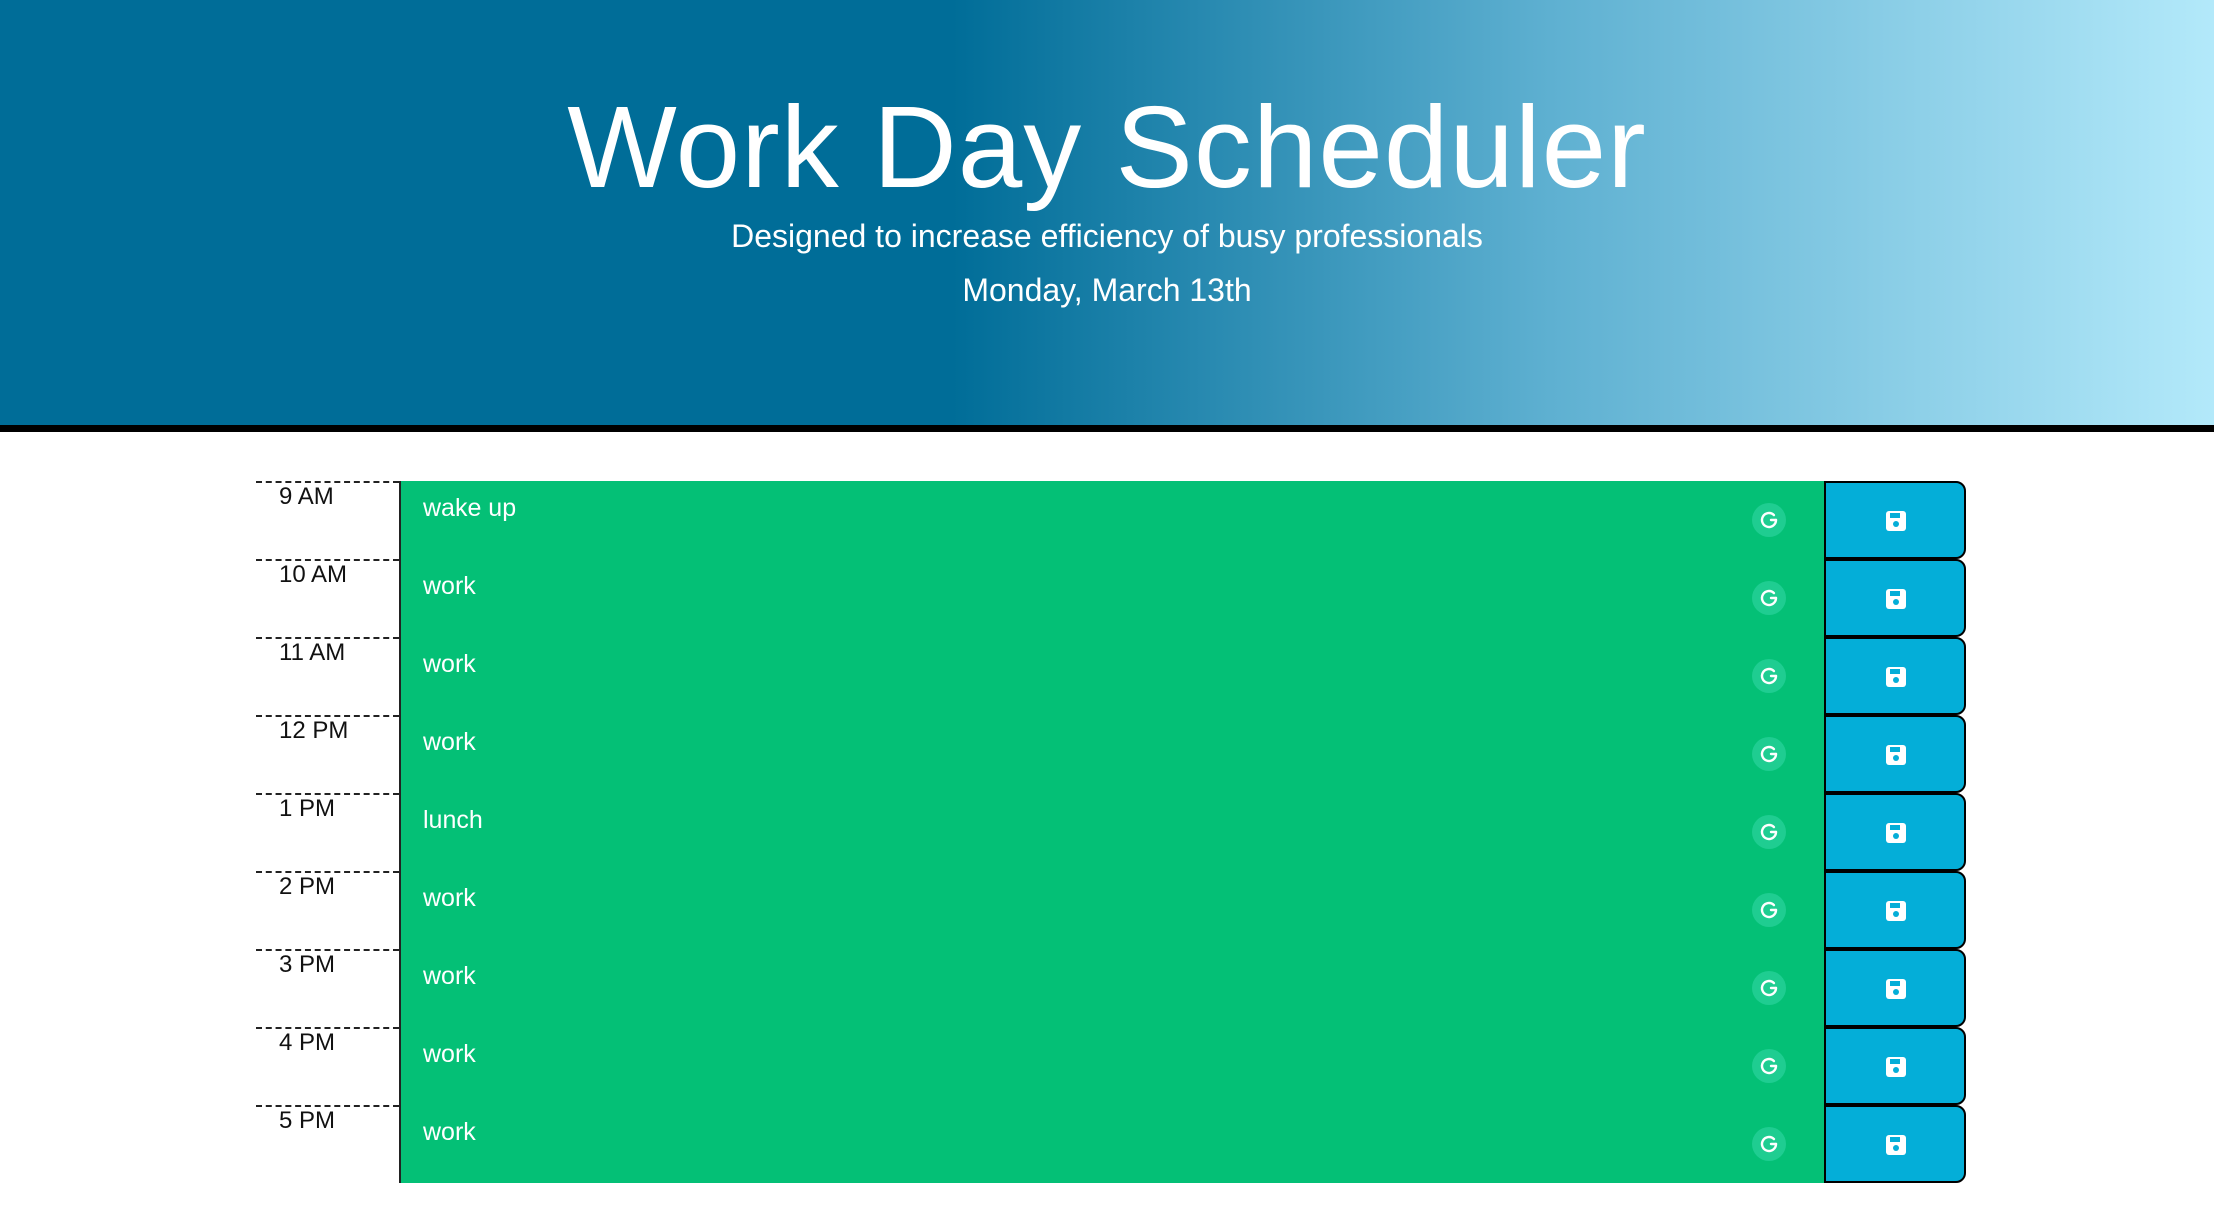 The image size is (2214, 1230). I want to click on time-block-4pm: 4 PM work, so click(1111, 1066).